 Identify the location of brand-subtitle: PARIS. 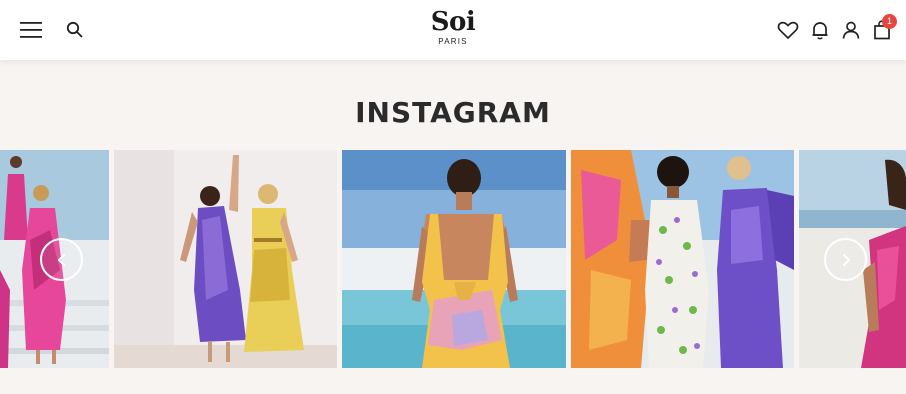
(453, 41).